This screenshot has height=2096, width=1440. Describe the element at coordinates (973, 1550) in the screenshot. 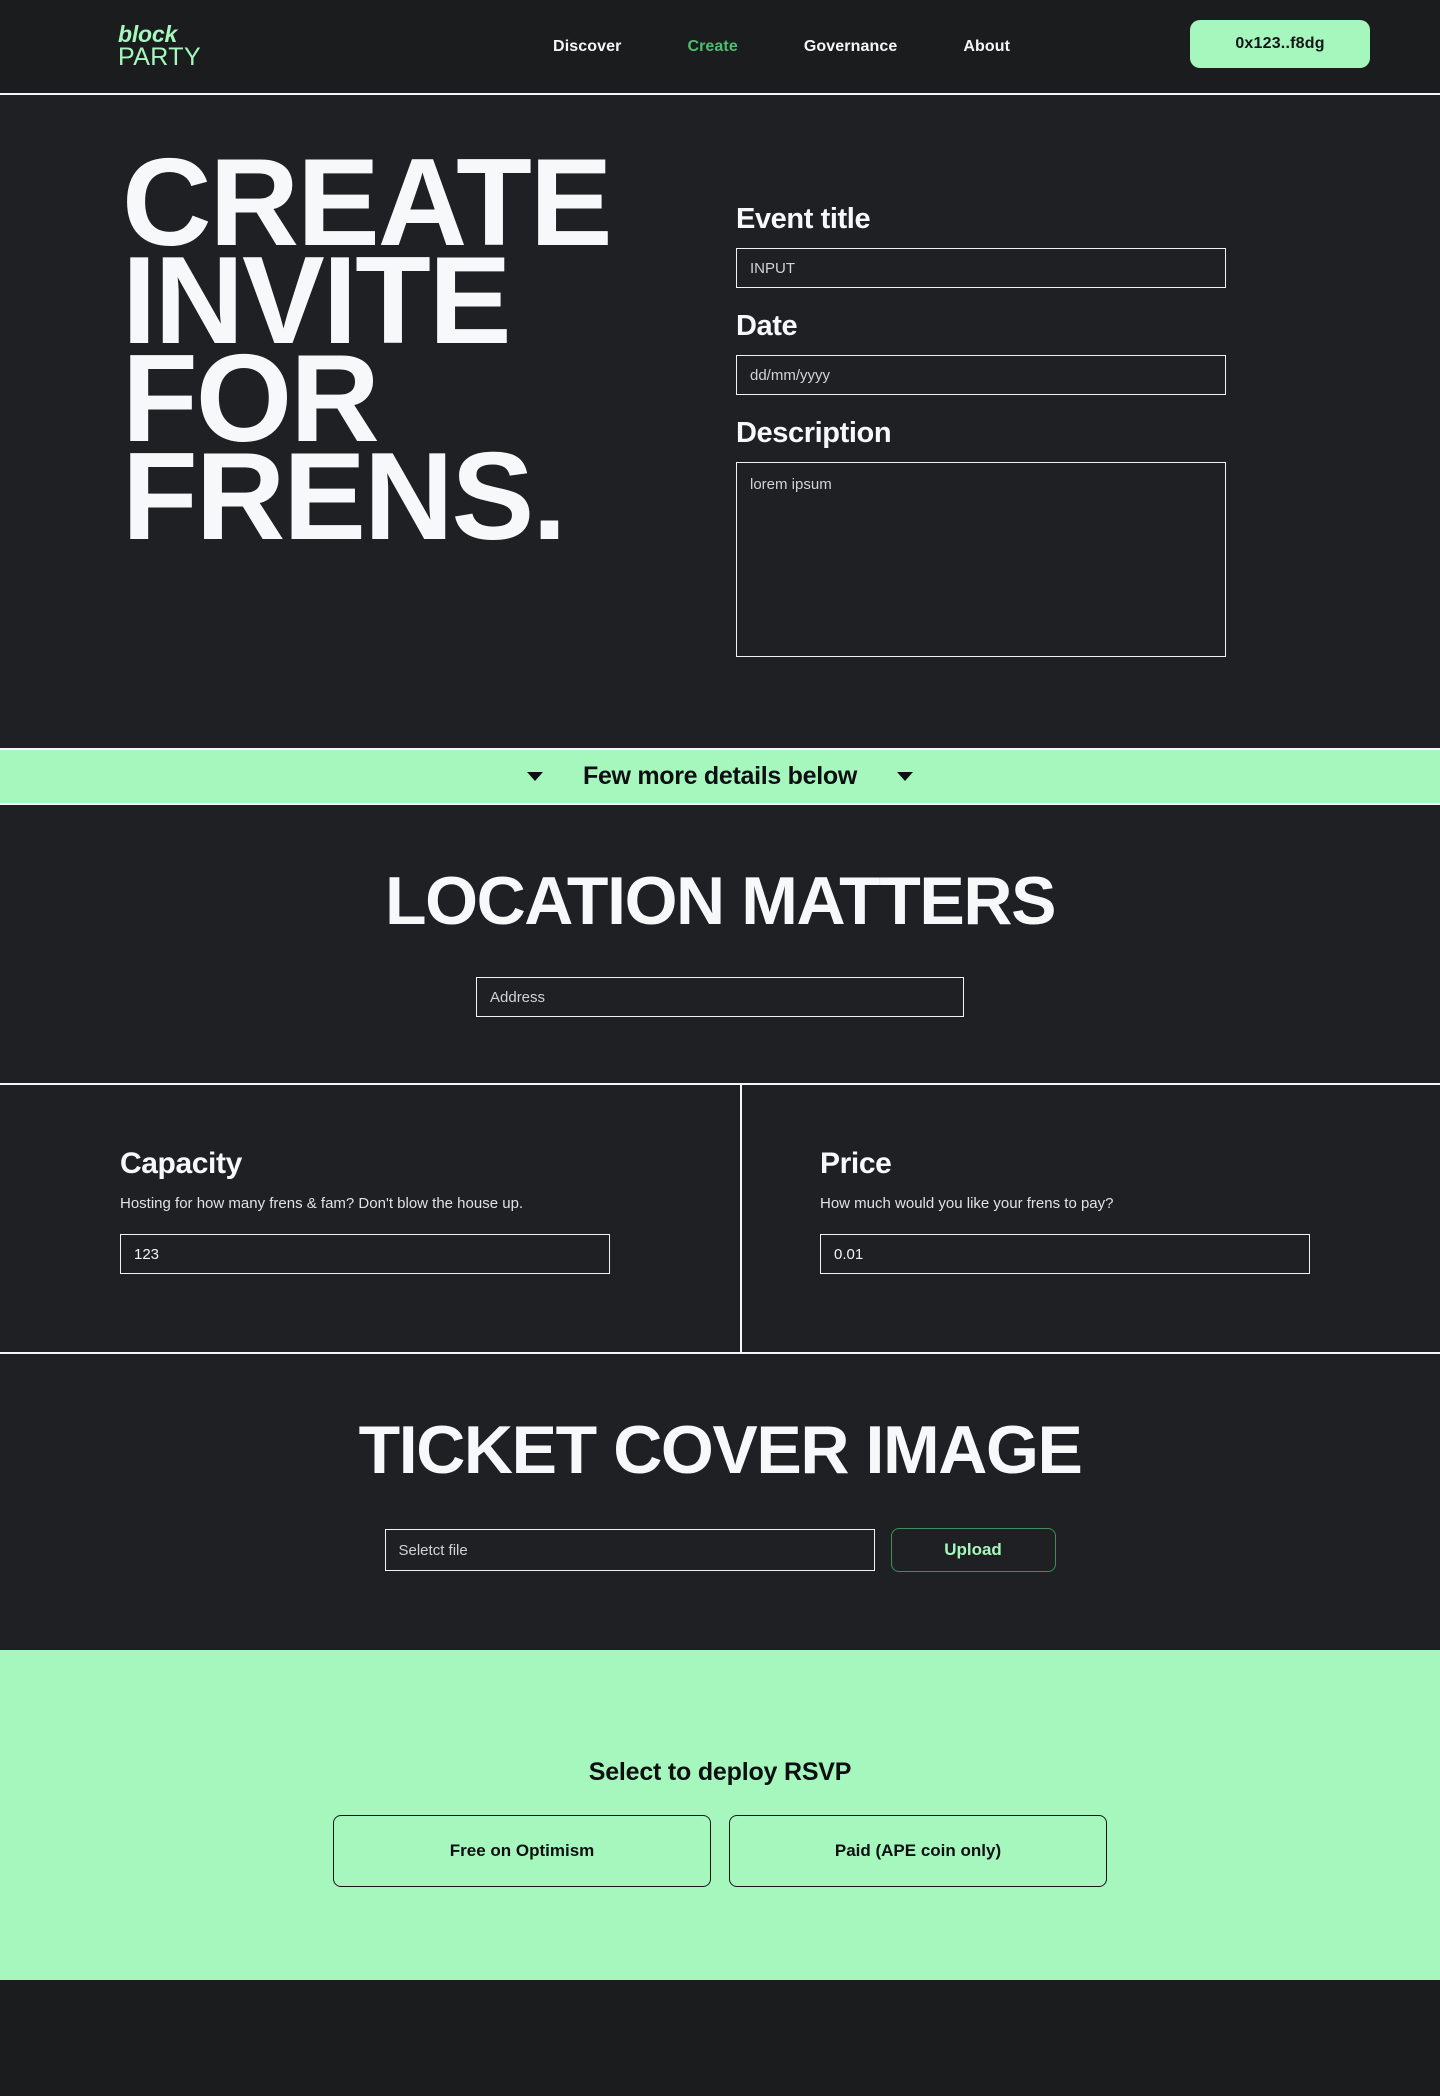

I see `upload-button: Upload` at that location.